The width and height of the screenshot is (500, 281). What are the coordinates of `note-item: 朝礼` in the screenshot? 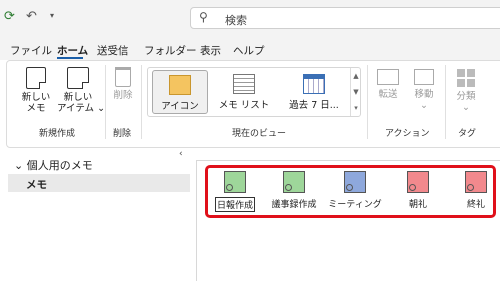 It's located at (418, 190).